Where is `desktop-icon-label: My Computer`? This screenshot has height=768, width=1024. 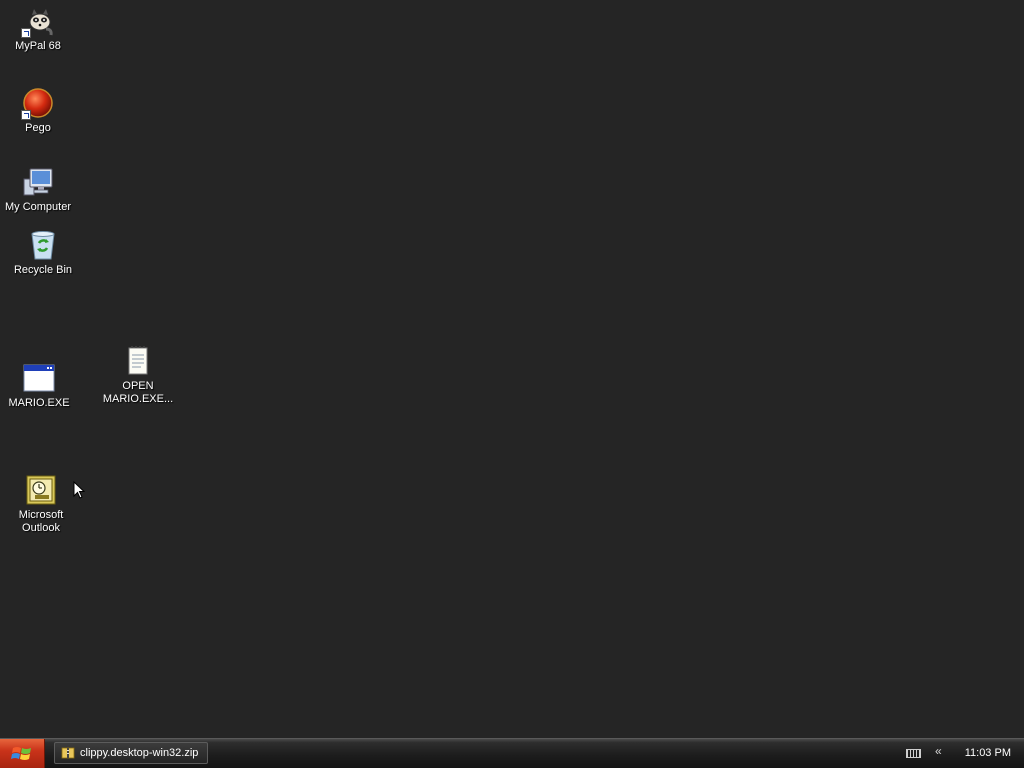 desktop-icon-label: My Computer is located at coordinates (38, 207).